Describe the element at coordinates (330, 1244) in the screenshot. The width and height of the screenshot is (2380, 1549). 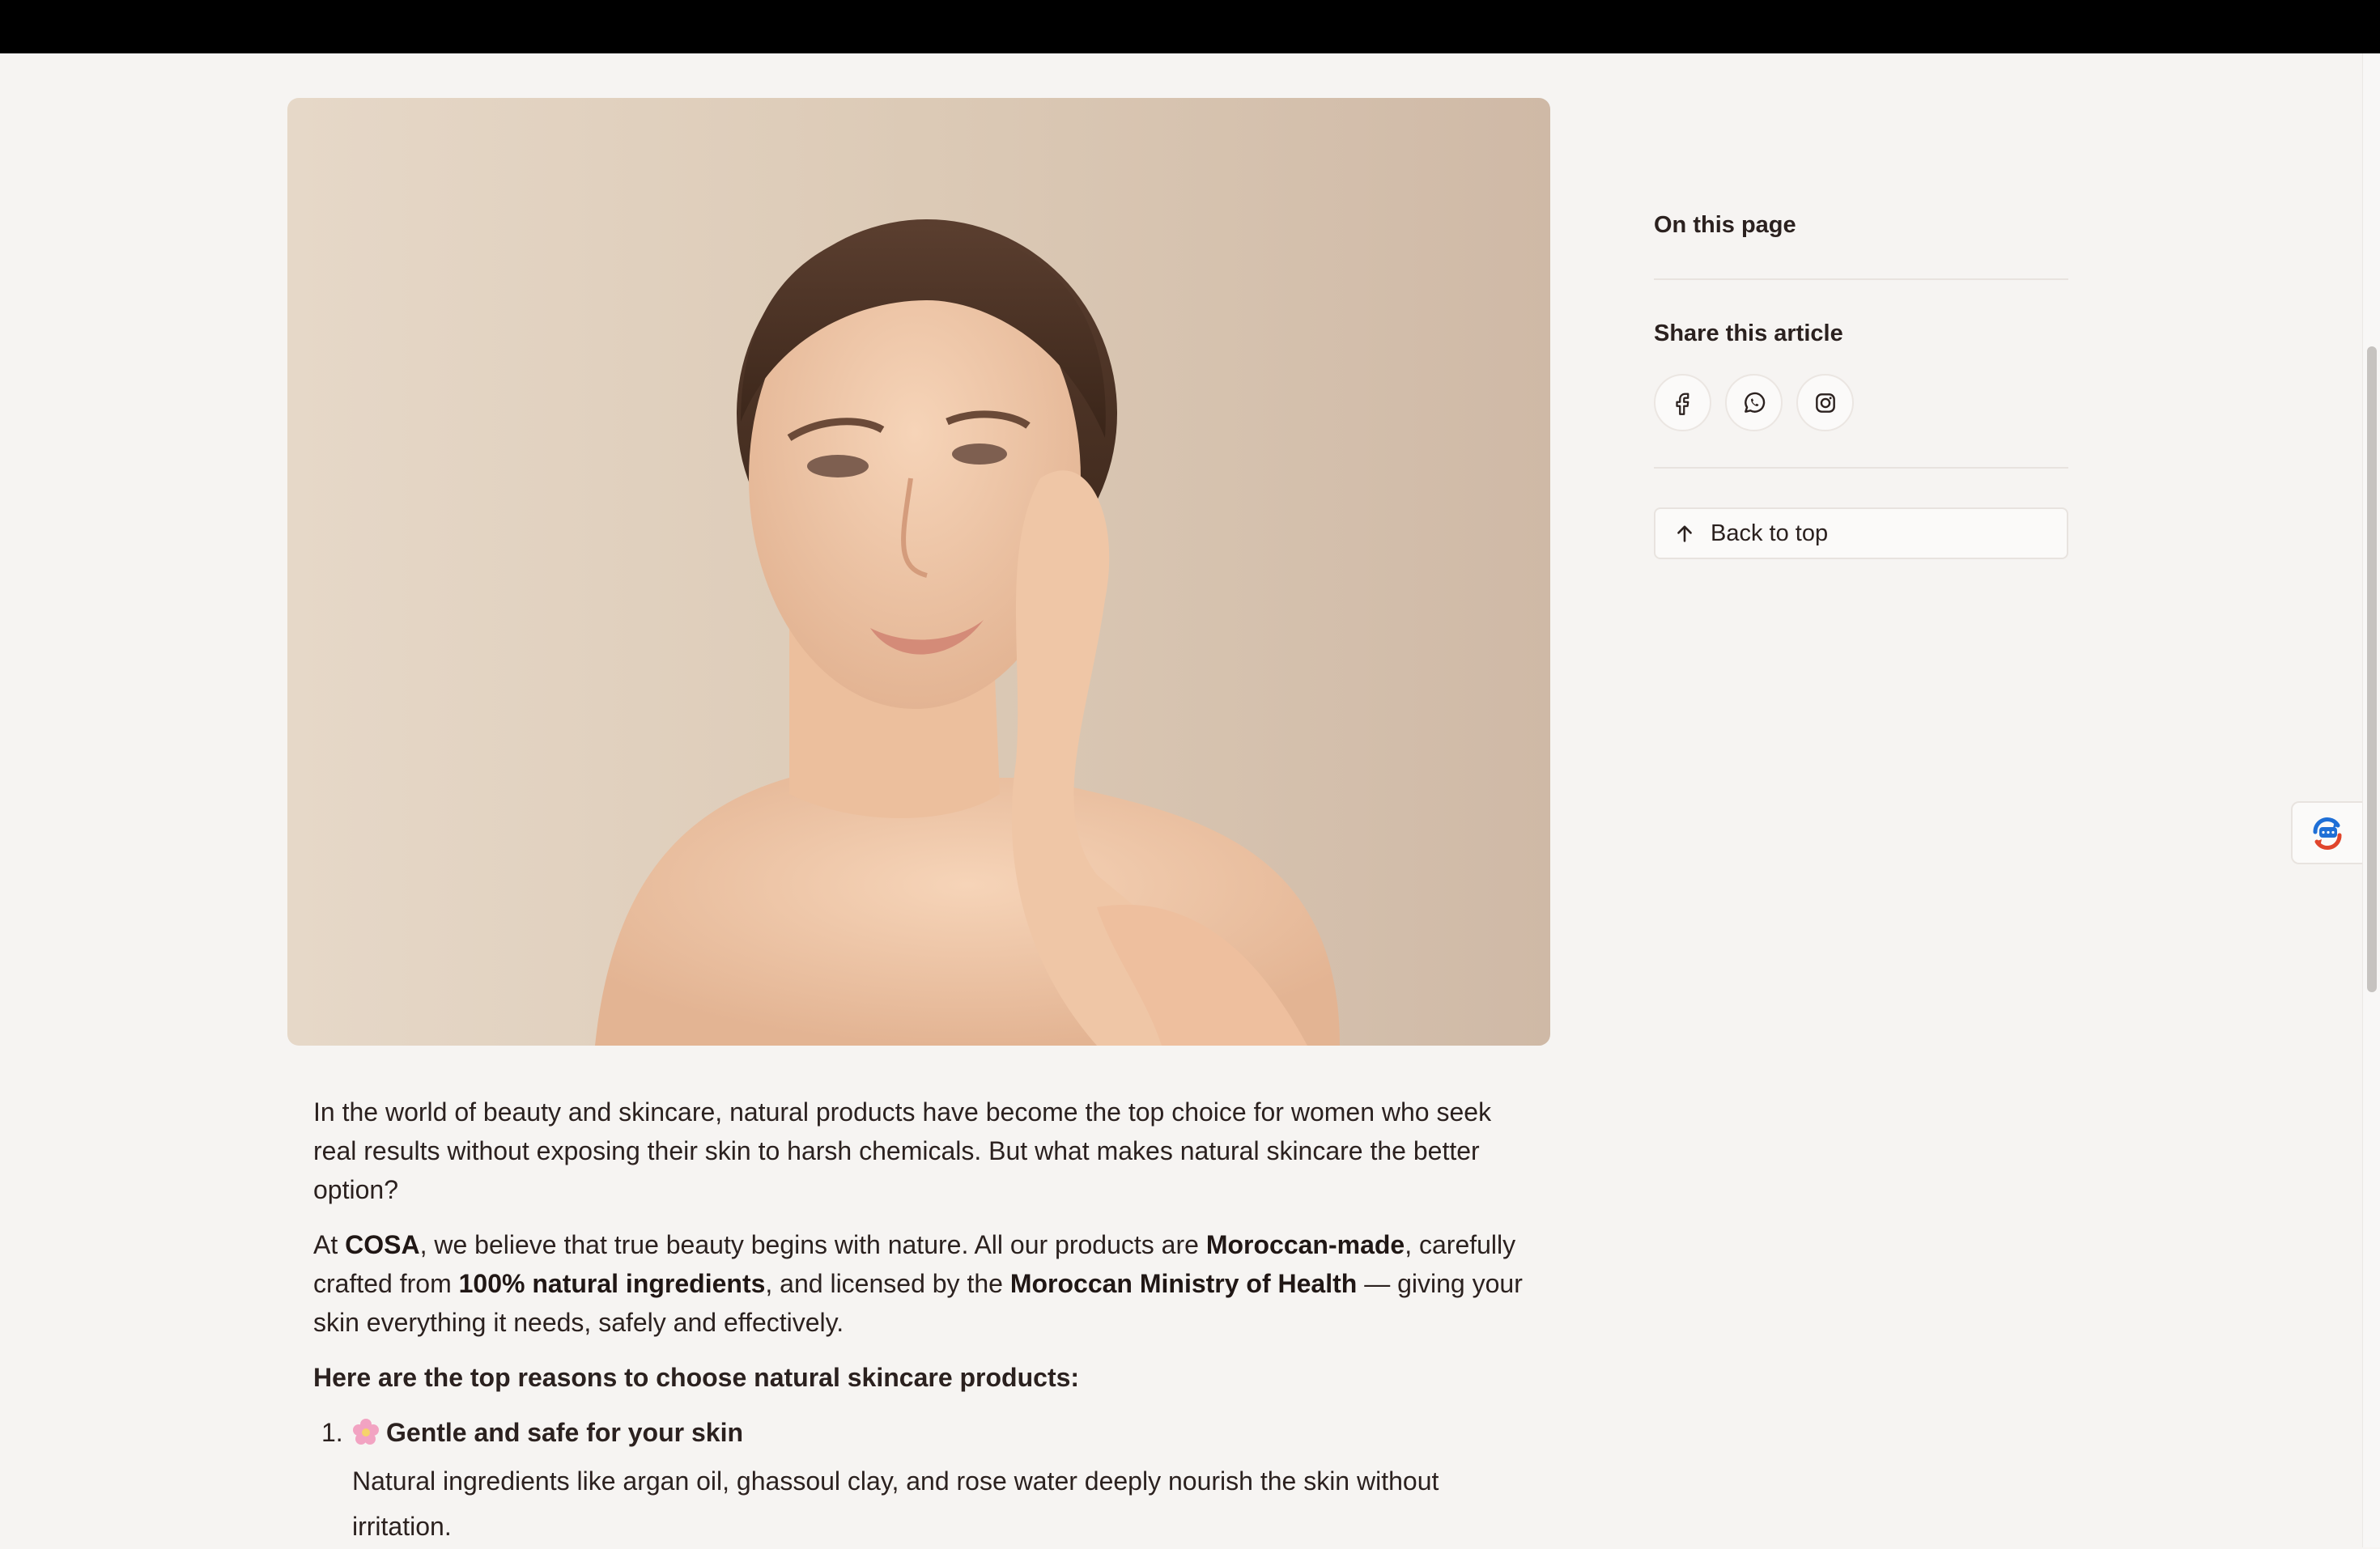
I see `brand-paragraph-text: At` at that location.